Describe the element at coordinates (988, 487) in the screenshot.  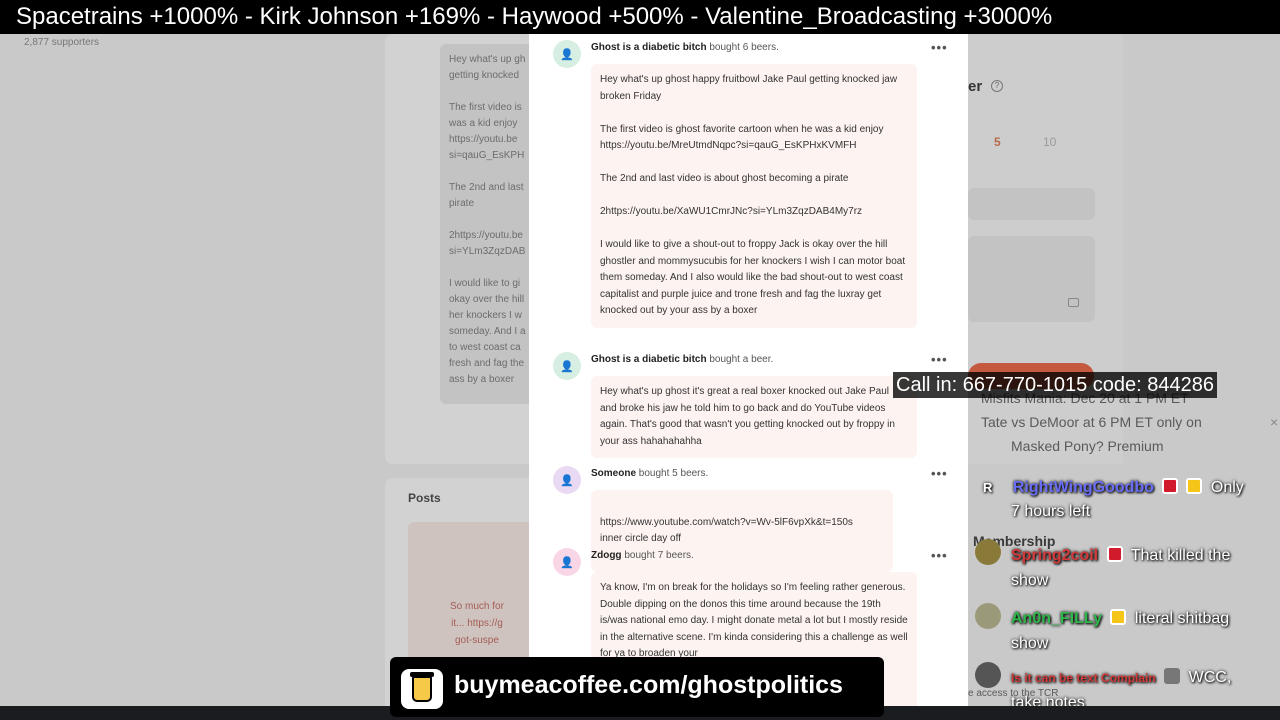
I see `chat-initial: R` at that location.